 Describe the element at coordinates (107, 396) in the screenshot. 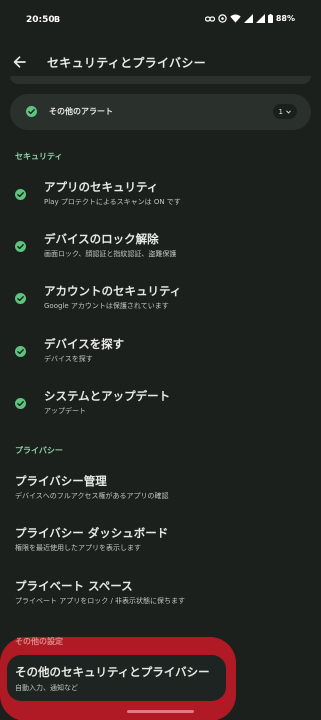

I see `list-item-title: システムとアップデート` at that location.